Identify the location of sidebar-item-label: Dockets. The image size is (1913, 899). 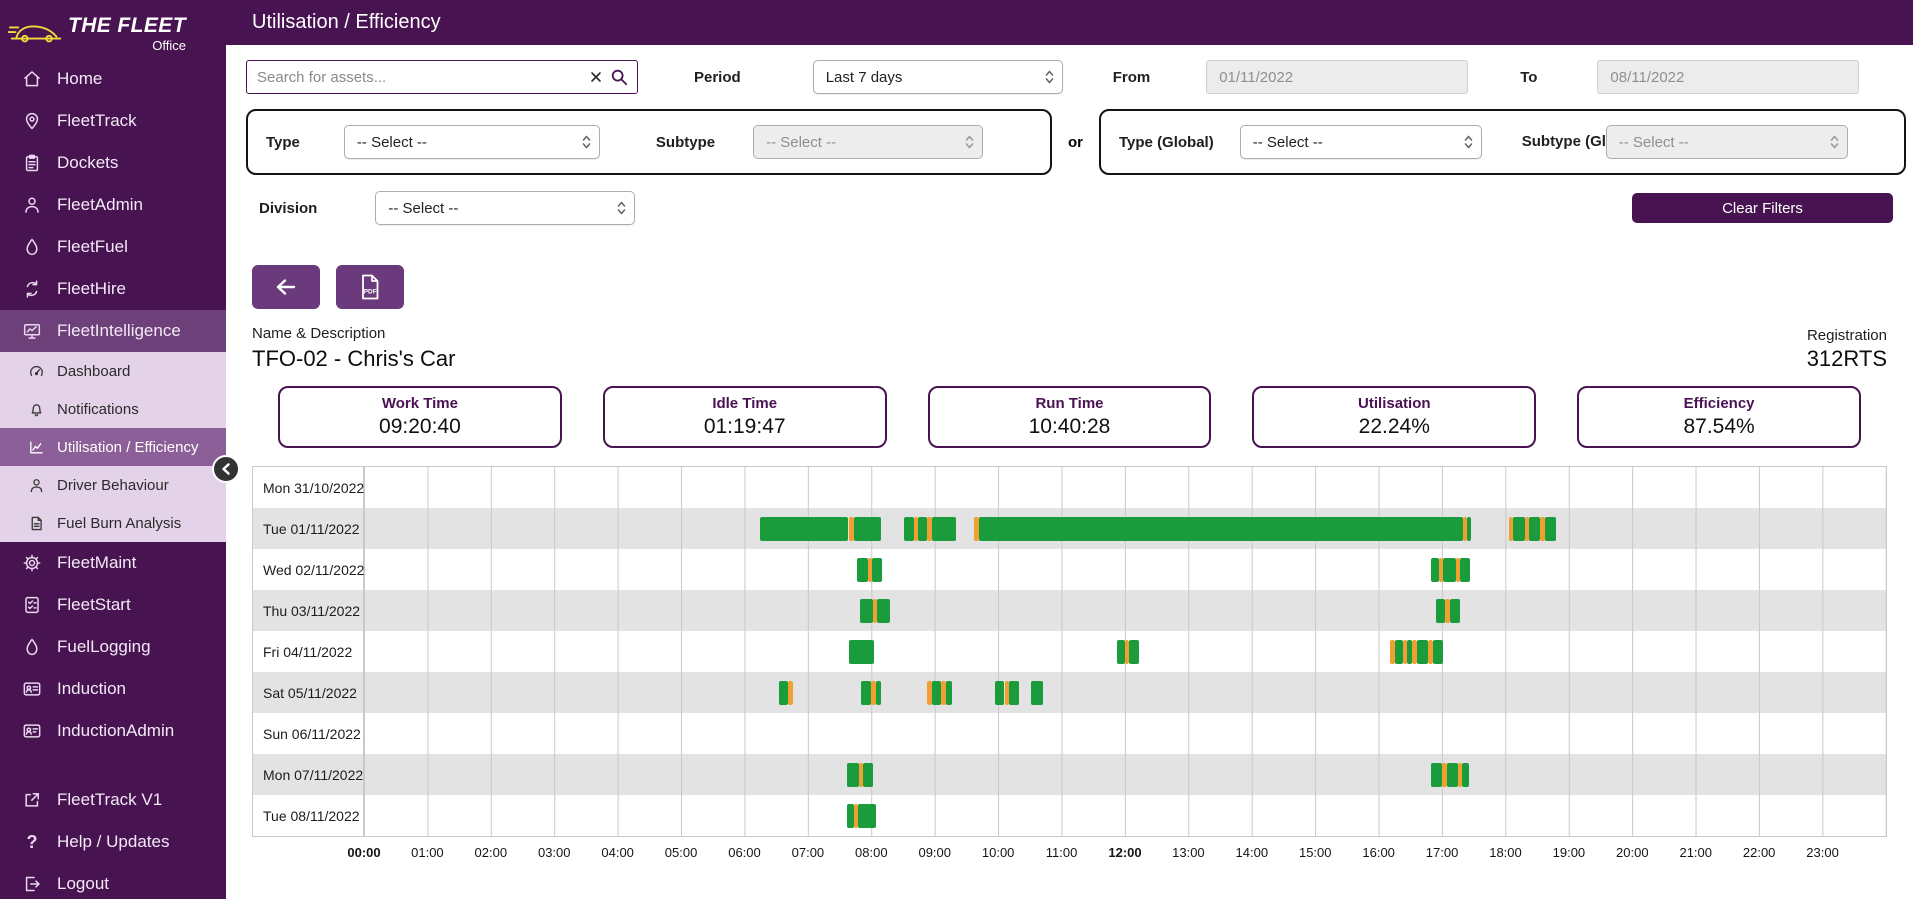
(88, 162).